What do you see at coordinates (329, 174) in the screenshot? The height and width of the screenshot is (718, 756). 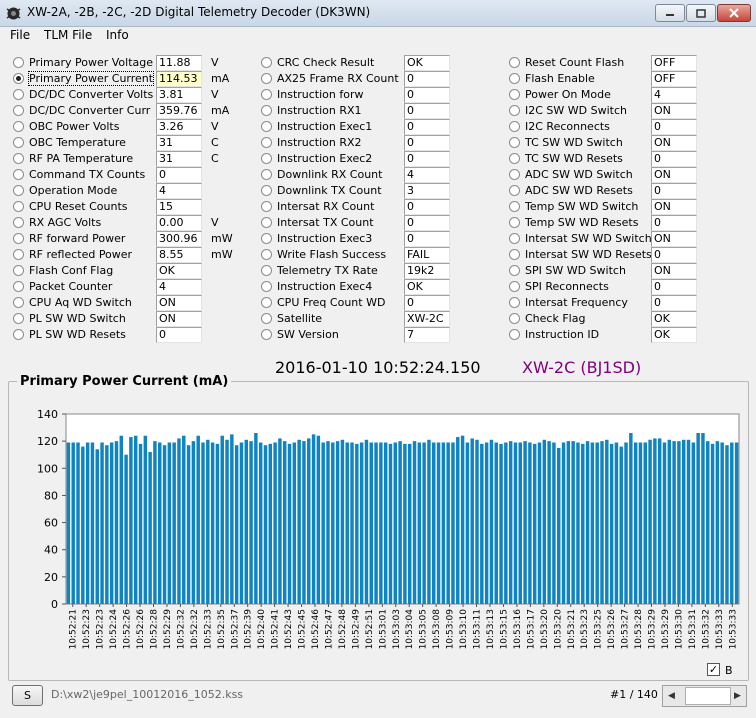 I see `label-downlink-rx-count: Downlink RX Count` at bounding box center [329, 174].